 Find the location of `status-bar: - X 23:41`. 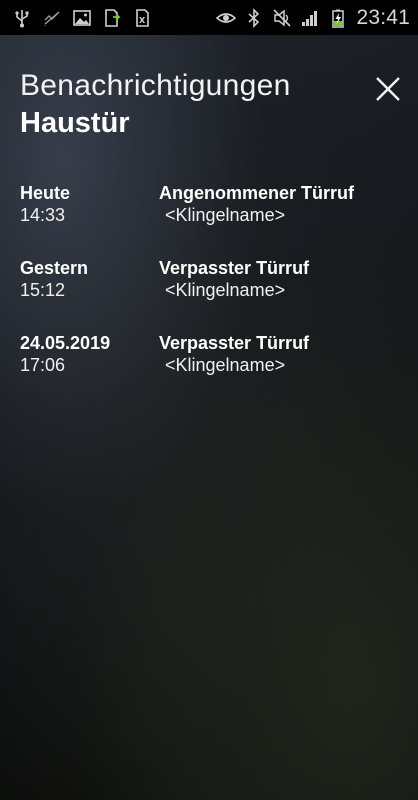

status-bar: - X 23:41 is located at coordinates (209, 17).